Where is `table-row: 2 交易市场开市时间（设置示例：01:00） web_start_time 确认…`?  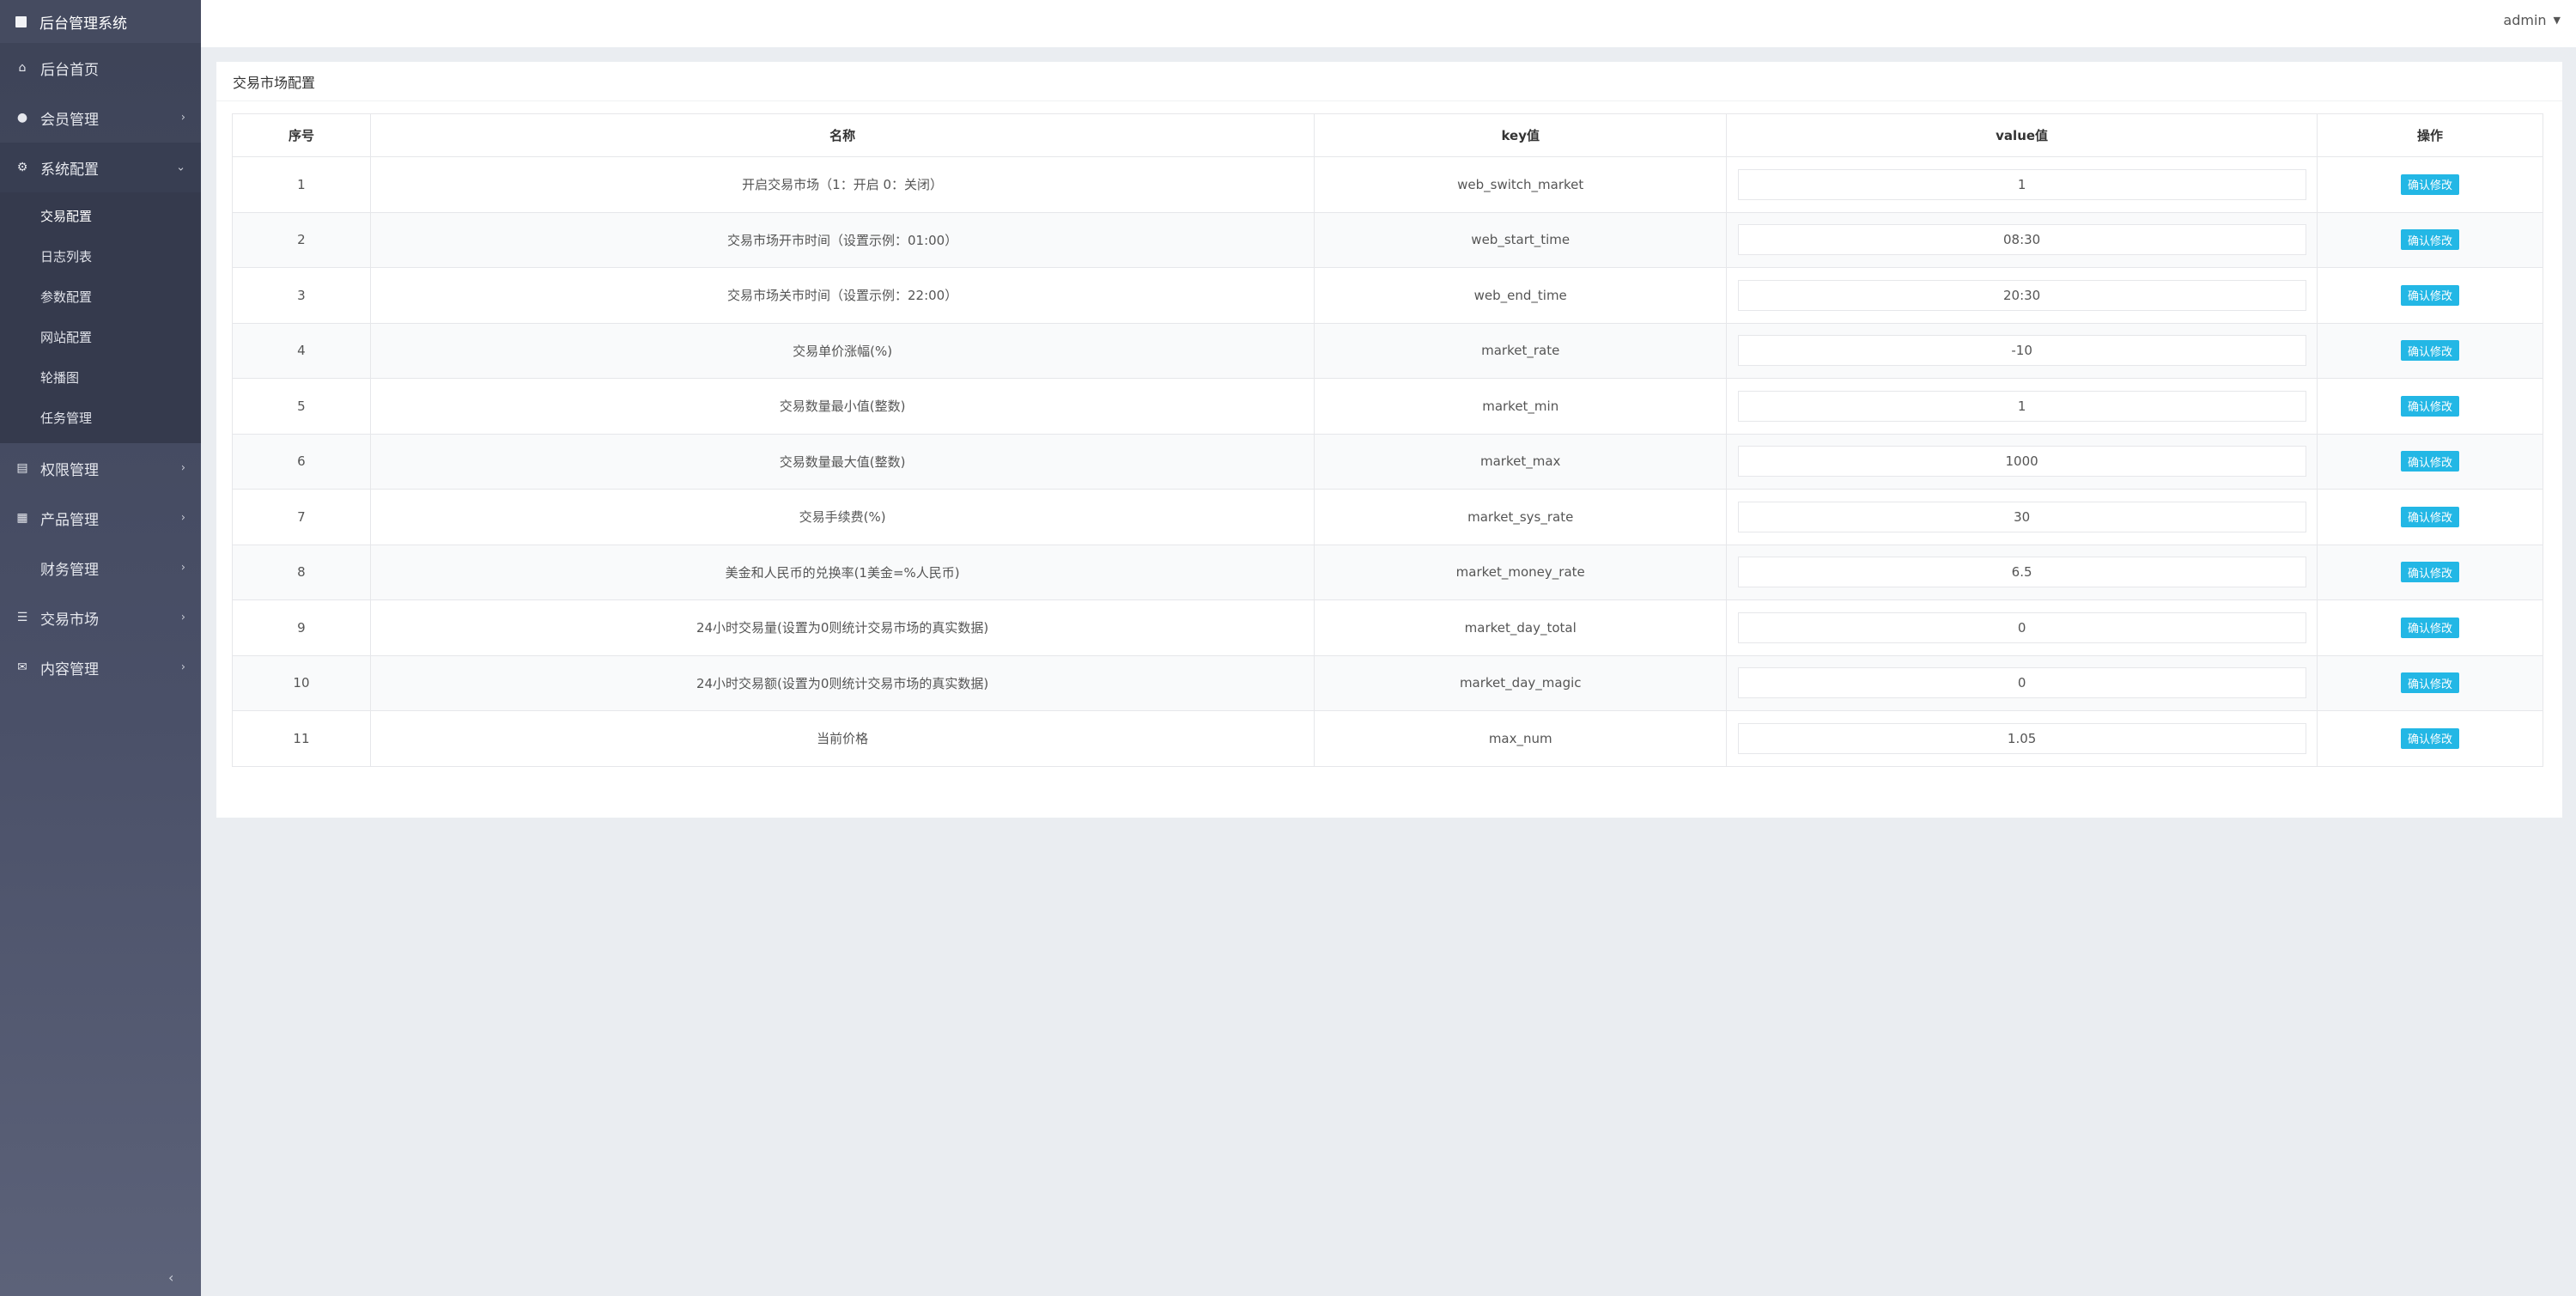
table-row: 2 交易市场开市时间（设置示例：01:00） web_start_time 确认… is located at coordinates (1387, 239).